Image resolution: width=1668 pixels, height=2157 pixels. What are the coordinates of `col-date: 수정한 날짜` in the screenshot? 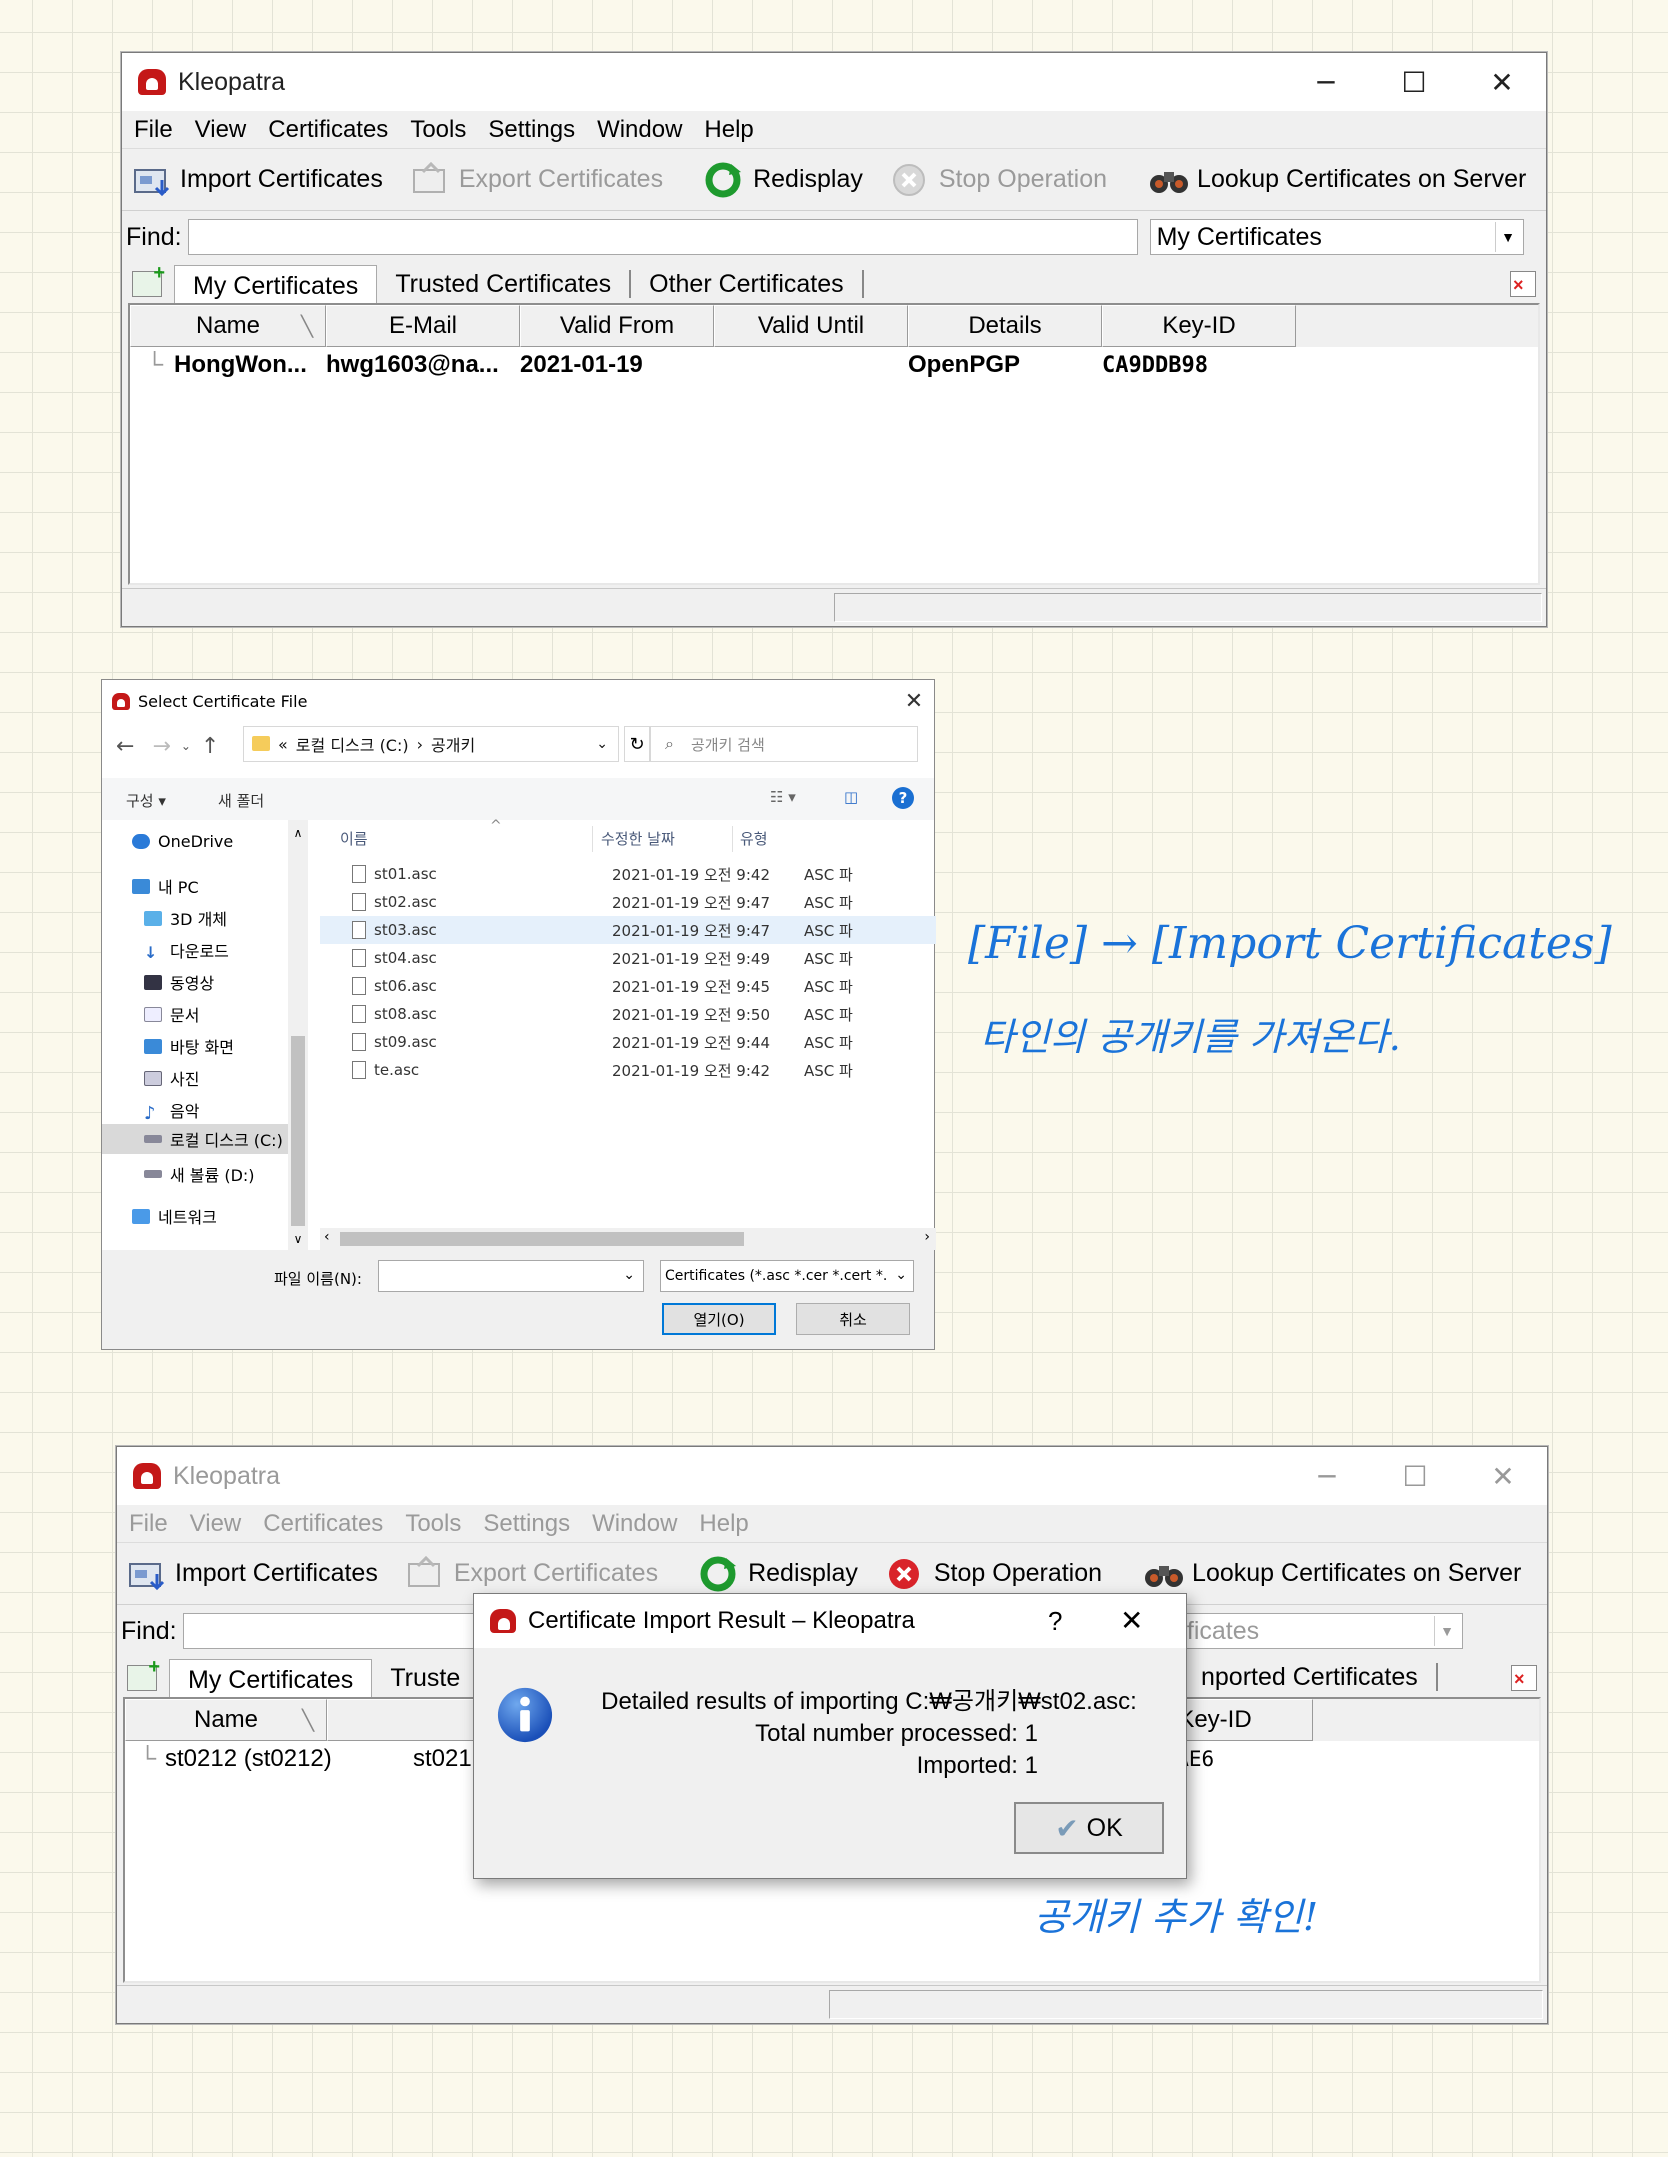 It's located at (638, 838).